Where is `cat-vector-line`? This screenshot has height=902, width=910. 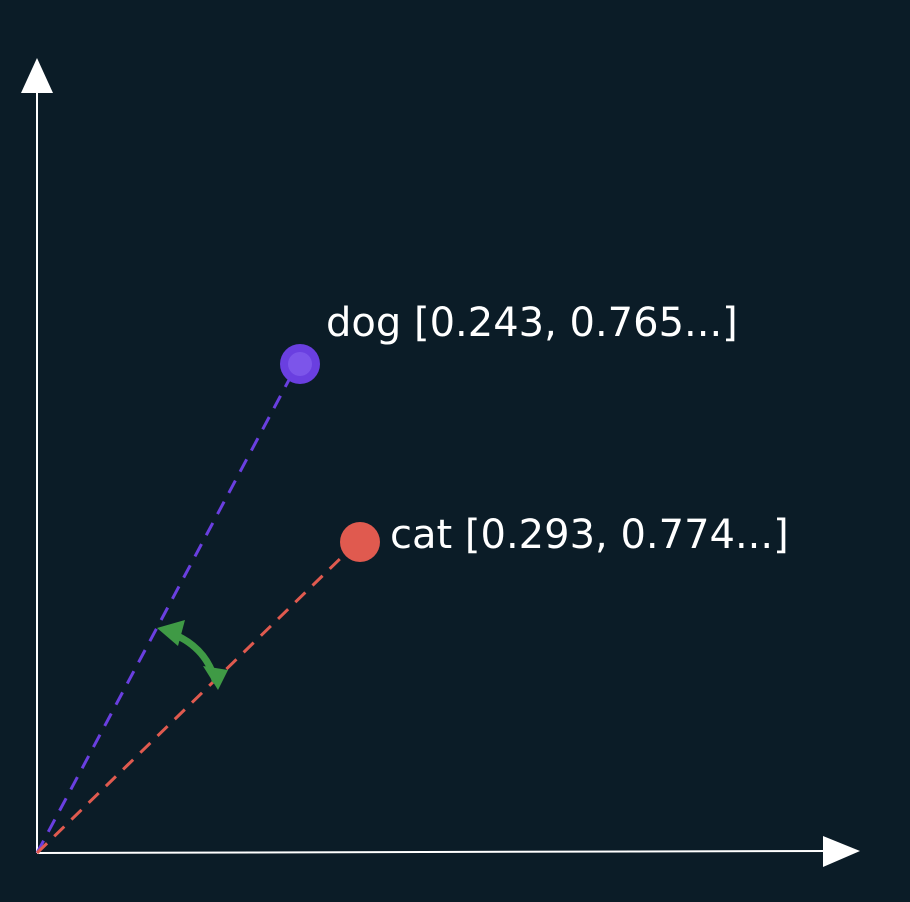 cat-vector-line is located at coordinates (191, 703).